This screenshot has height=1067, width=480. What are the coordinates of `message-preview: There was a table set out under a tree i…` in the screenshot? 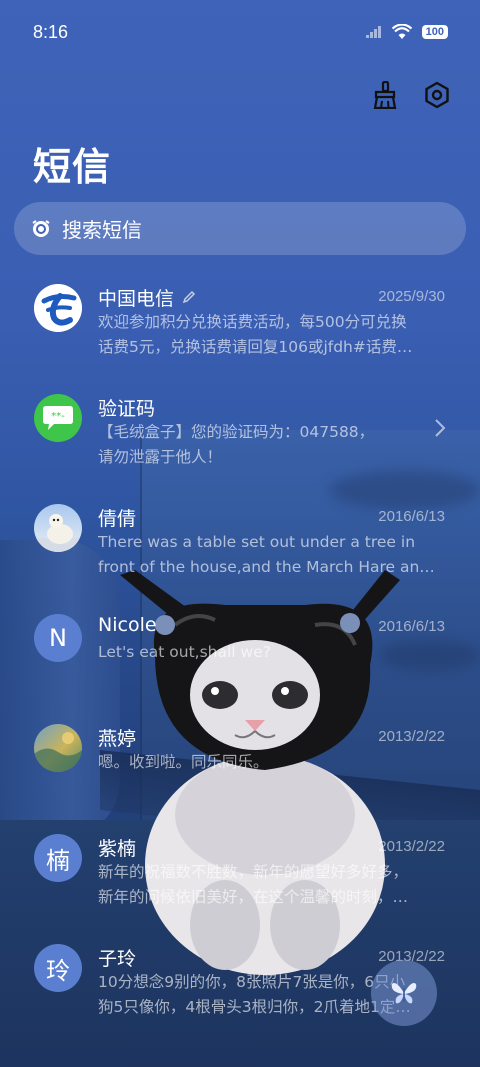 It's located at (266, 554).